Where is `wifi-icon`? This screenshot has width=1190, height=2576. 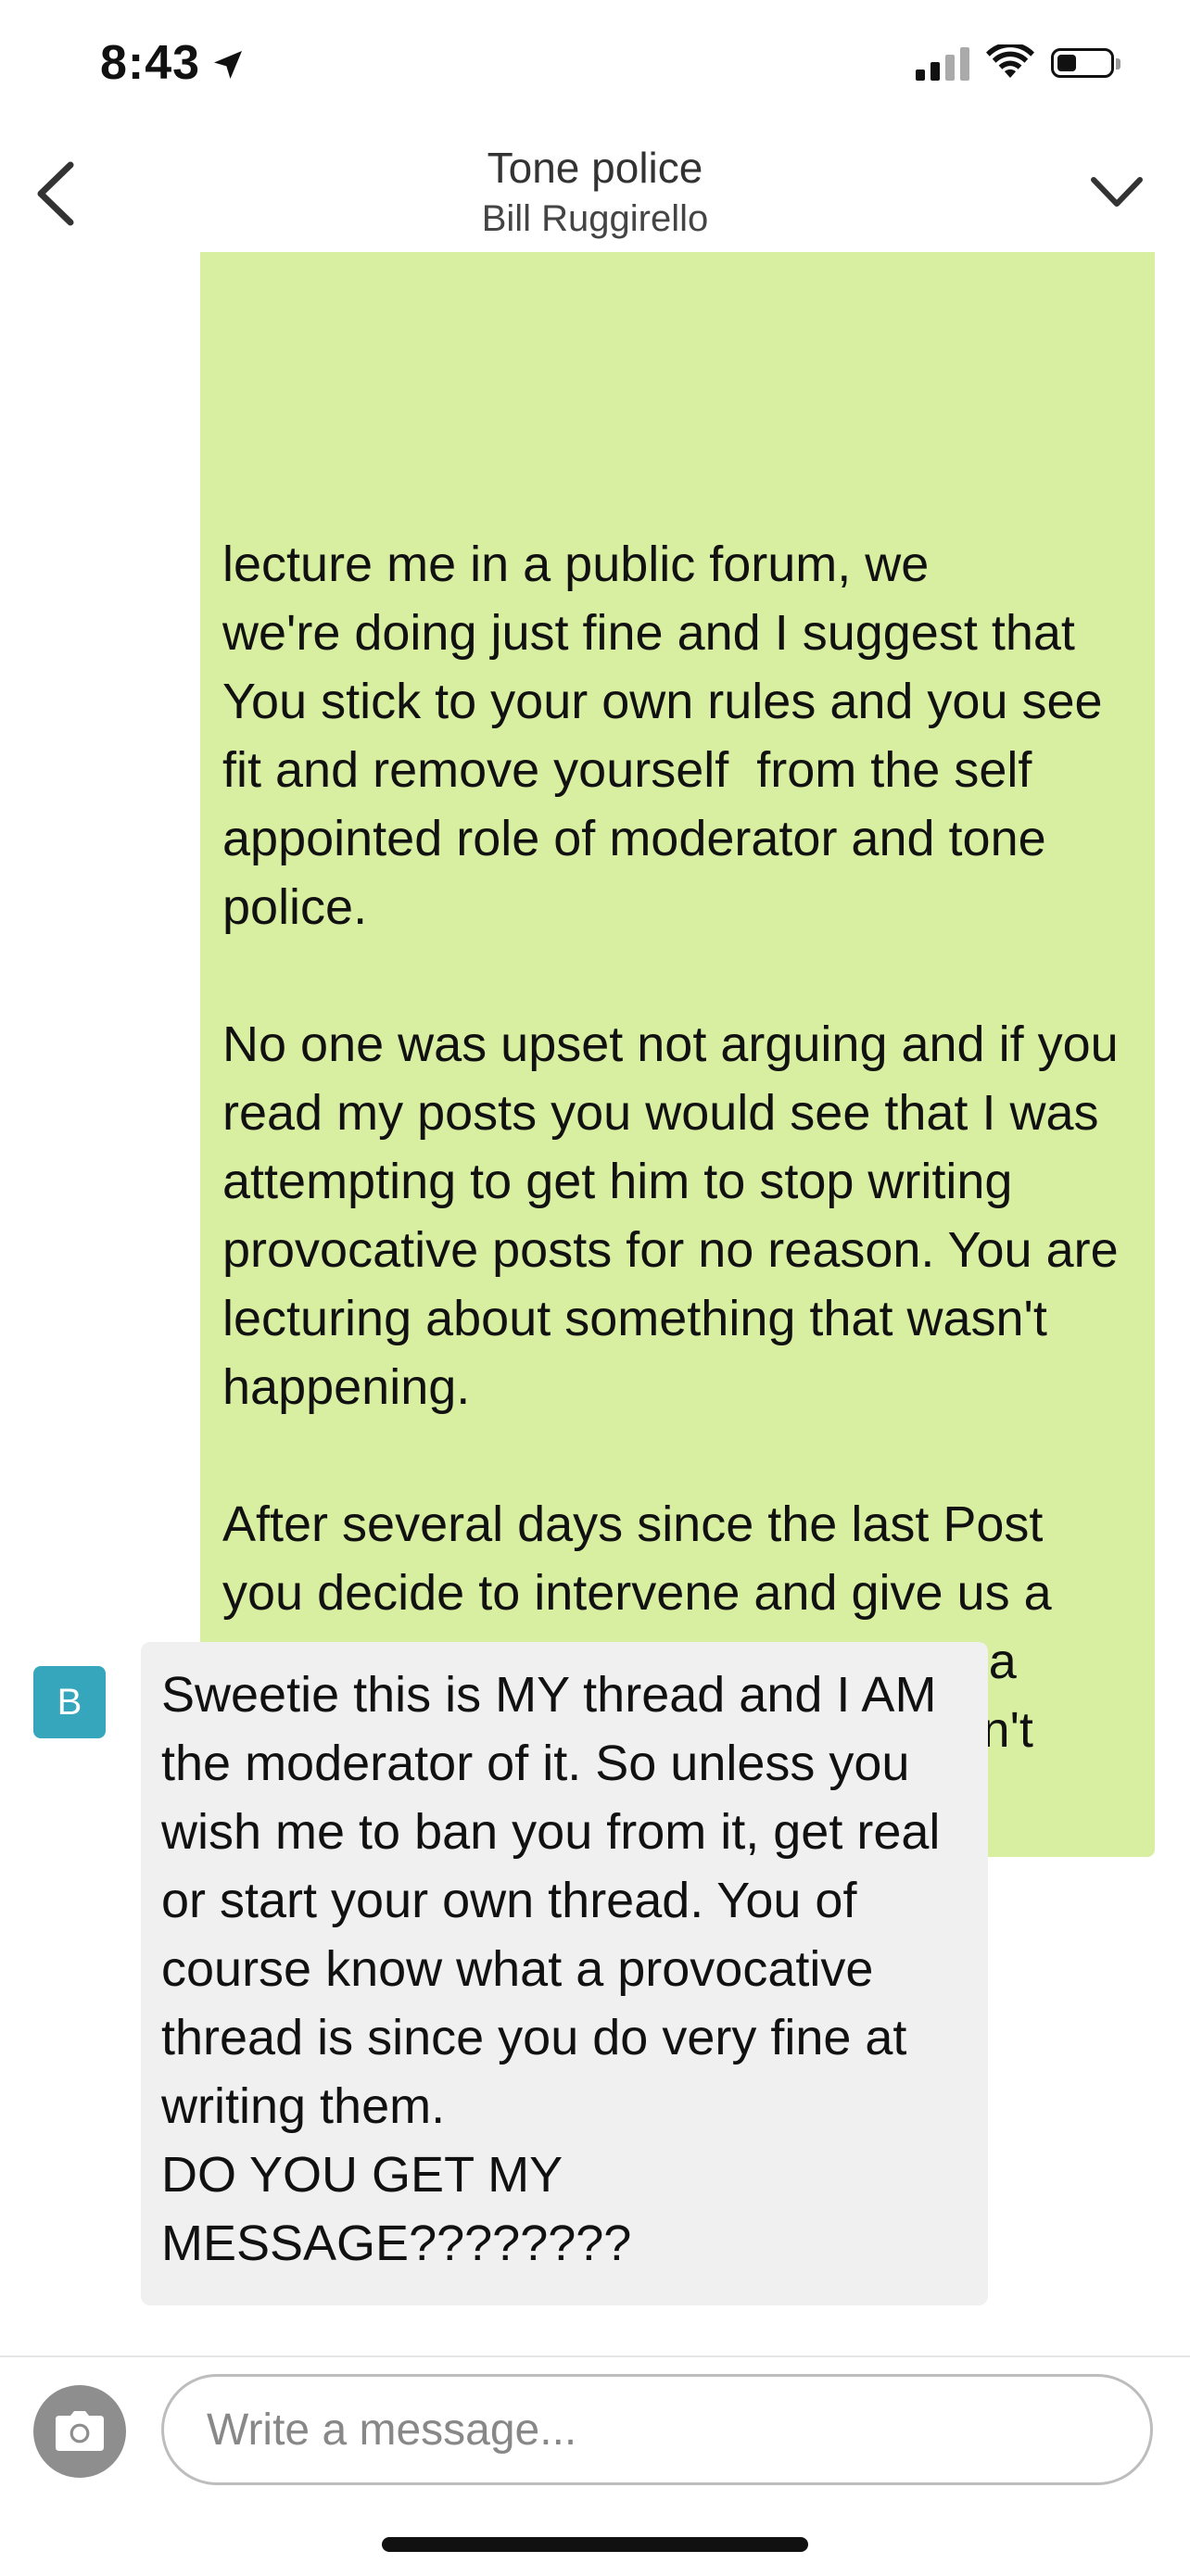 wifi-icon is located at coordinates (1010, 61).